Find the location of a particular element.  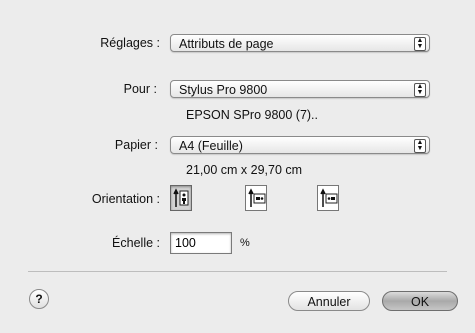

paper-popup: A4 (Feuille) ▲ ▼ is located at coordinates (300, 145).